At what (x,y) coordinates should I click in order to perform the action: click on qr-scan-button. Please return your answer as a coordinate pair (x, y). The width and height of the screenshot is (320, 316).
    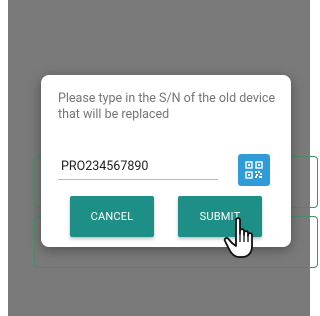
    Looking at the image, I should click on (254, 170).